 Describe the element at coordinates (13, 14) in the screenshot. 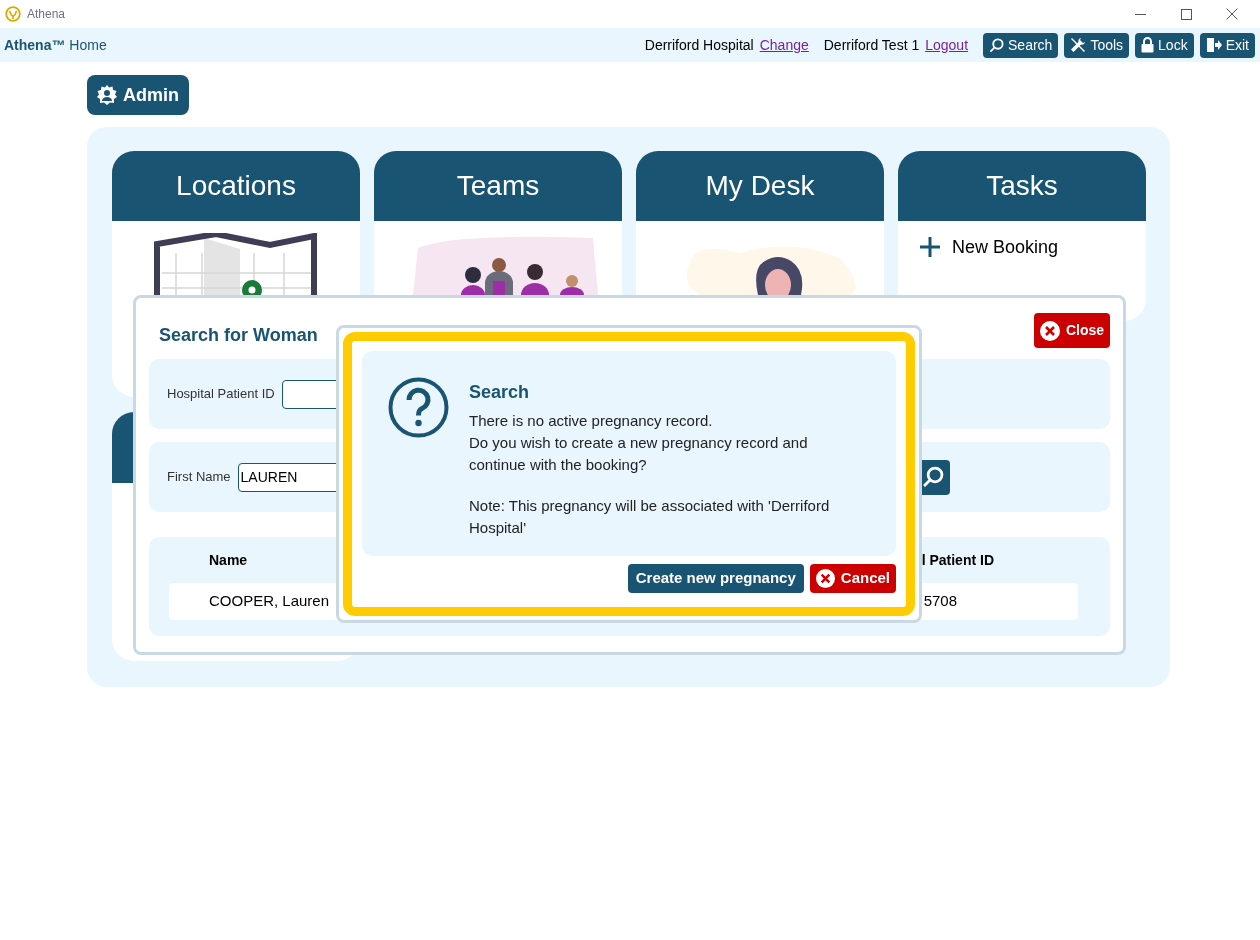

I see `app-logo-icon` at that location.